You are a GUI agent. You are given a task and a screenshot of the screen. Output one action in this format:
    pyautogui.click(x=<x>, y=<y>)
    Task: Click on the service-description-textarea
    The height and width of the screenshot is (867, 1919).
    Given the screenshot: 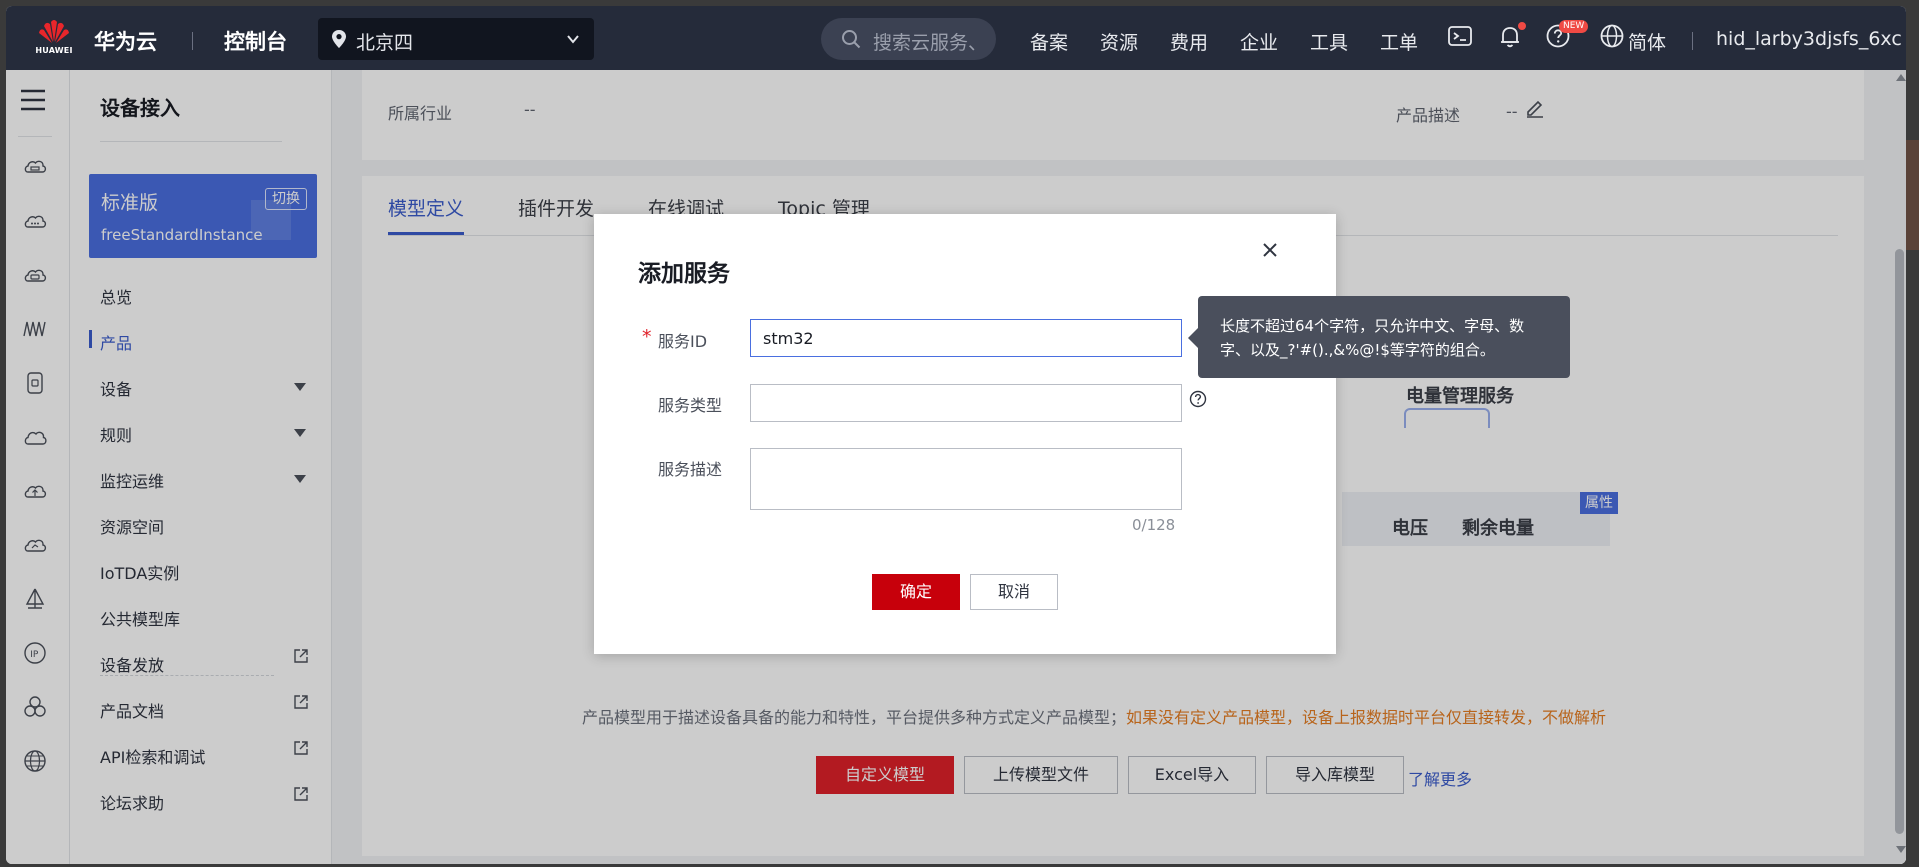 What is the action you would take?
    pyautogui.click(x=966, y=479)
    